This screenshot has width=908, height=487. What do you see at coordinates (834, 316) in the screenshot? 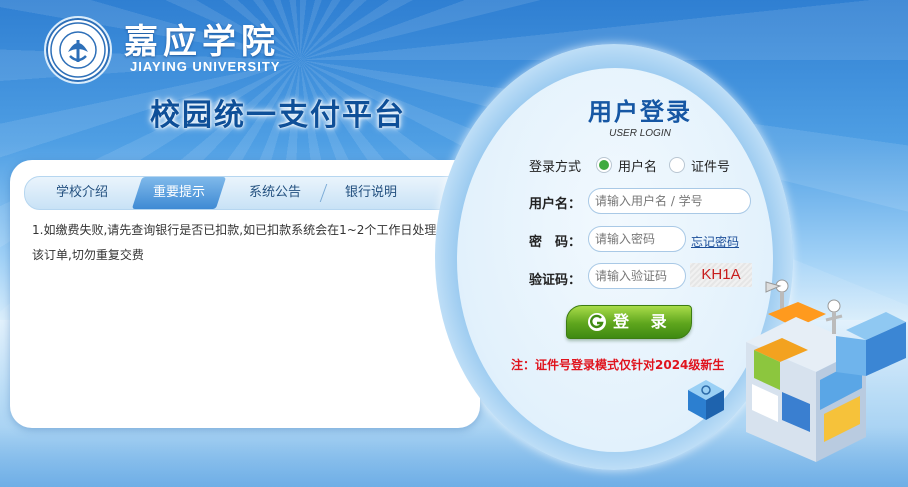
I see `standing-figure-icon` at bounding box center [834, 316].